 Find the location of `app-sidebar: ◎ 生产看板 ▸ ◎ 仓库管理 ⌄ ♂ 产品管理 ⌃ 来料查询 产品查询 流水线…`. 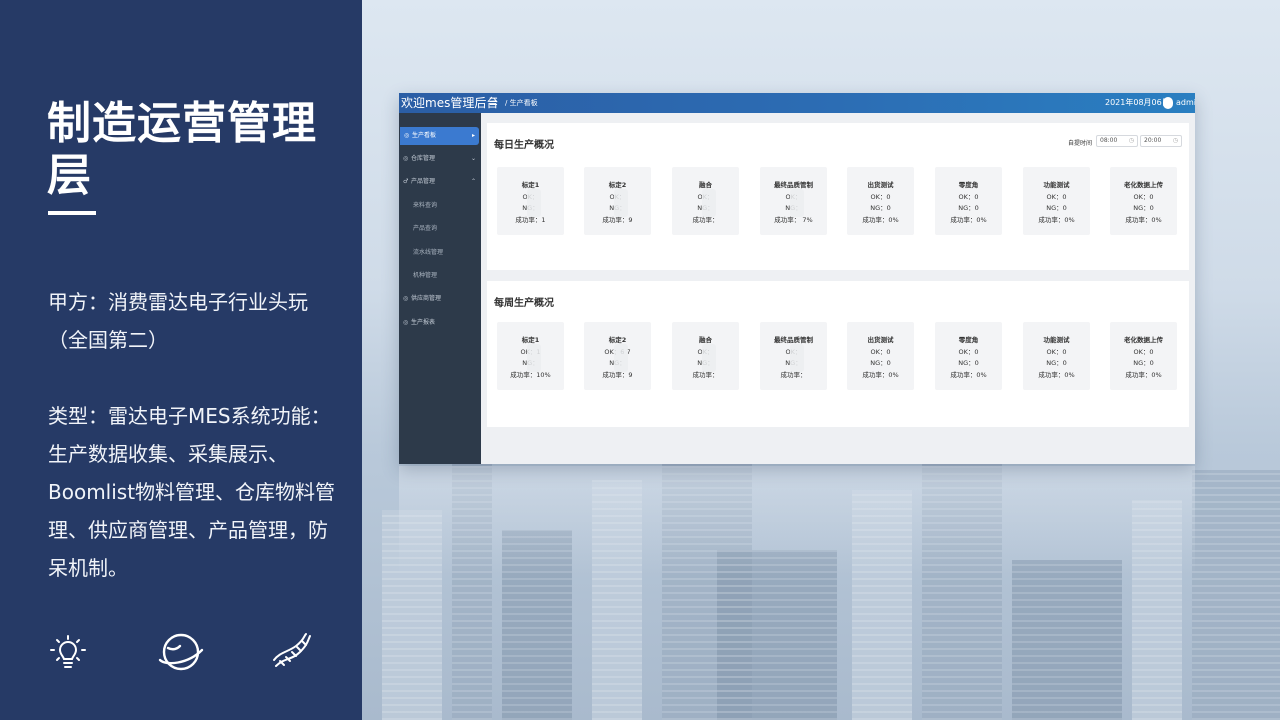

app-sidebar: ◎ 生产看板 ▸ ◎ 仓库管理 ⌄ ♂ 产品管理 ⌃ 来料查询 产品查询 流水线… is located at coordinates (440, 288).